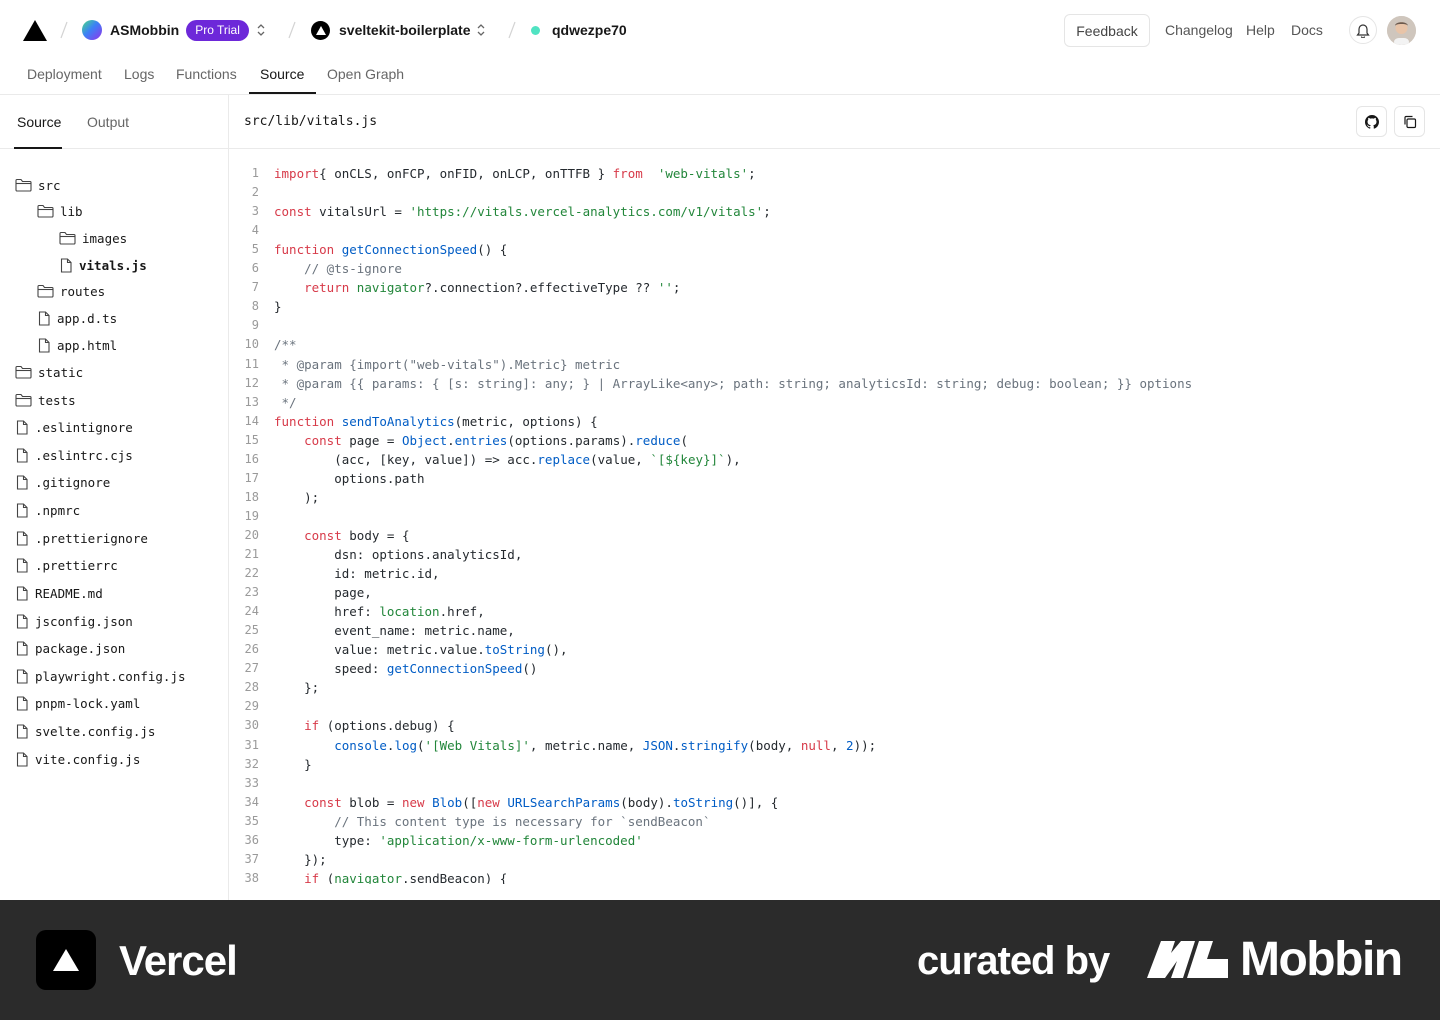  I want to click on line-number: 9, so click(255, 325).